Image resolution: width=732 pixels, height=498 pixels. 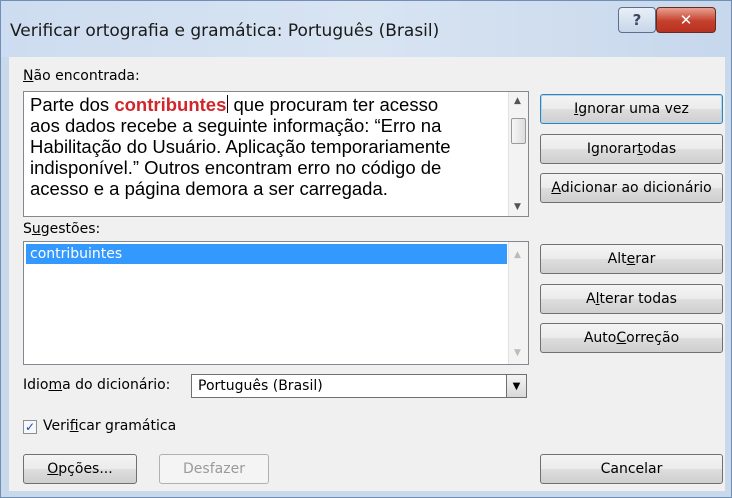 I want to click on undo-button: Desfazer, so click(x=214, y=469).